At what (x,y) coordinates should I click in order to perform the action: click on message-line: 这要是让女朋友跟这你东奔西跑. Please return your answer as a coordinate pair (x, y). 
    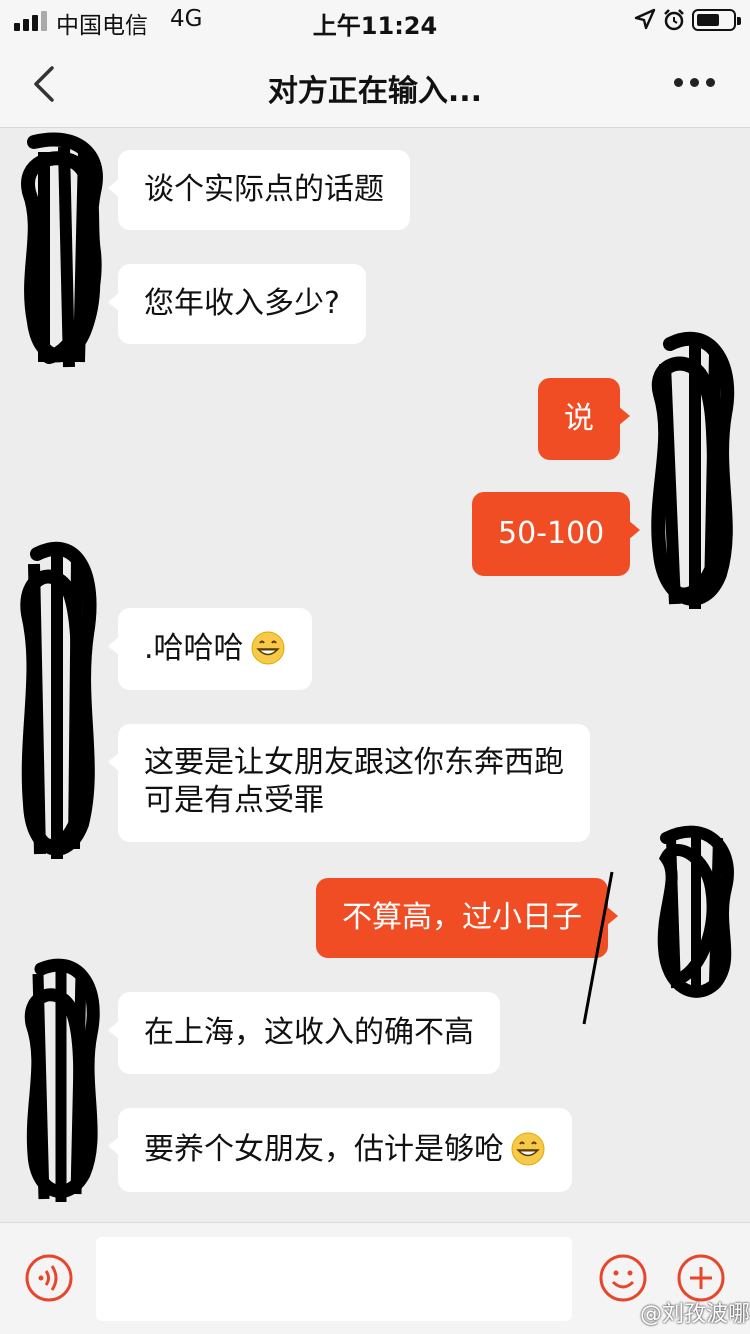
    Looking at the image, I should click on (354, 762).